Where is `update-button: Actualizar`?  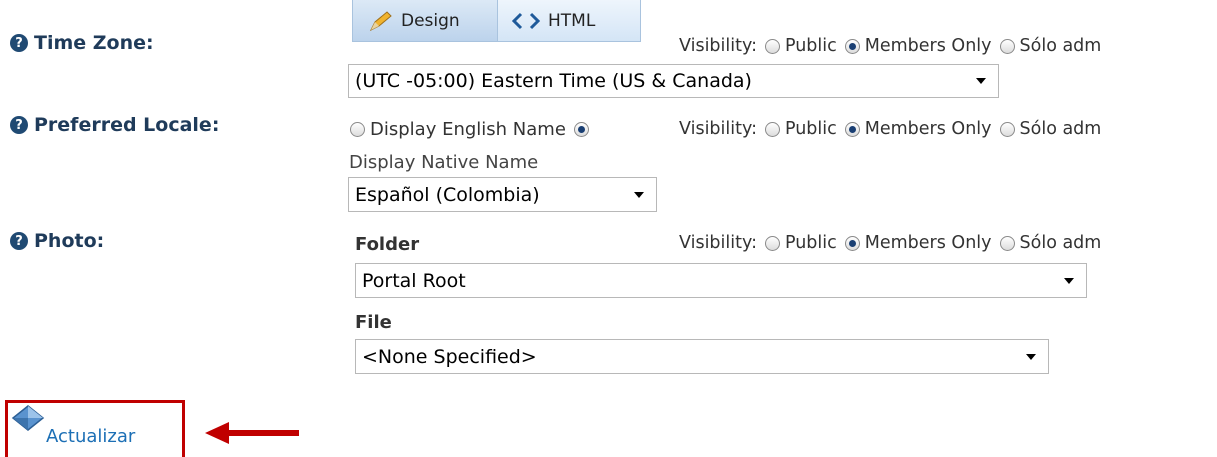 update-button: Actualizar is located at coordinates (72, 425).